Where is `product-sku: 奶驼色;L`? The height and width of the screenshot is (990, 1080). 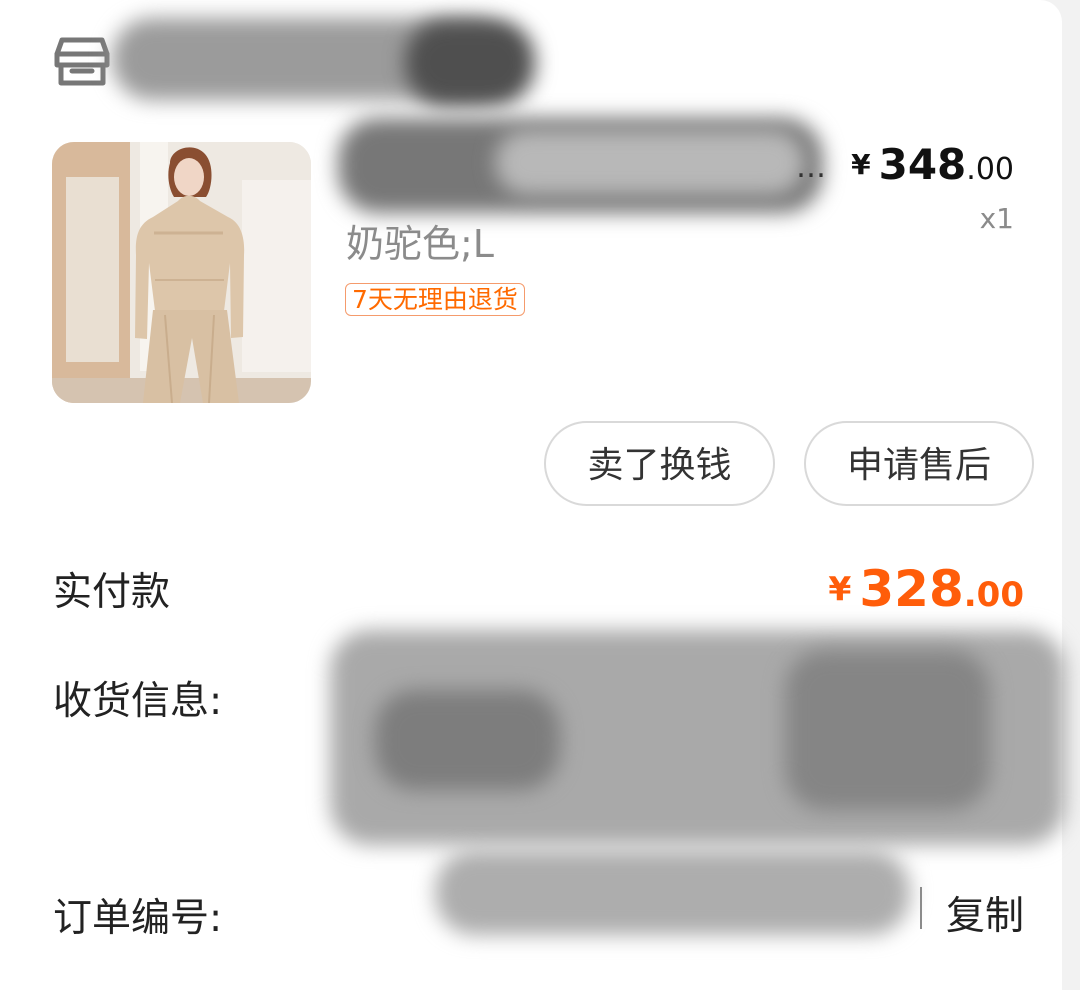 product-sku: 奶驼色;L is located at coordinates (420, 244).